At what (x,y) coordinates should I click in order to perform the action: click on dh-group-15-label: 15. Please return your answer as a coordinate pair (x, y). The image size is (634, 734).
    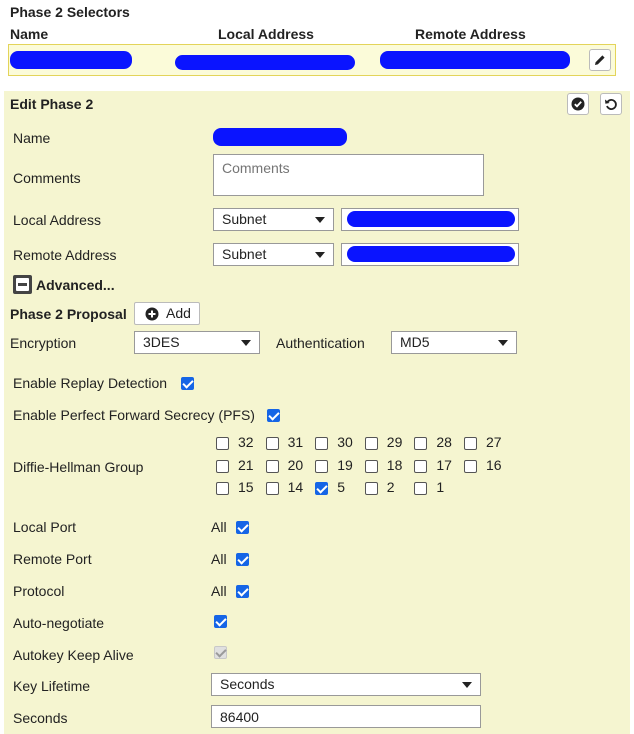
    Looking at the image, I should click on (246, 487).